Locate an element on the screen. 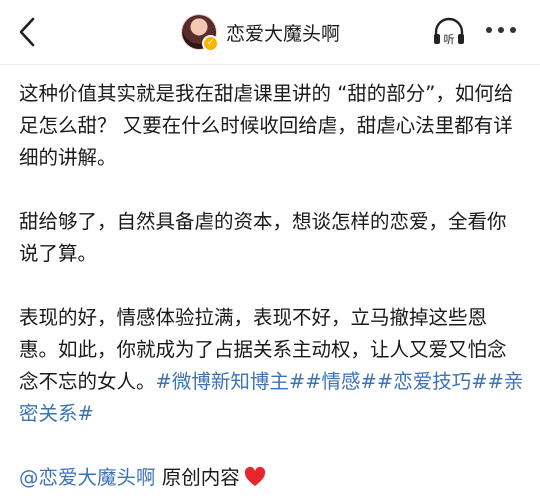 The width and height of the screenshot is (540, 498). listen-label: 听 is located at coordinates (449, 39).